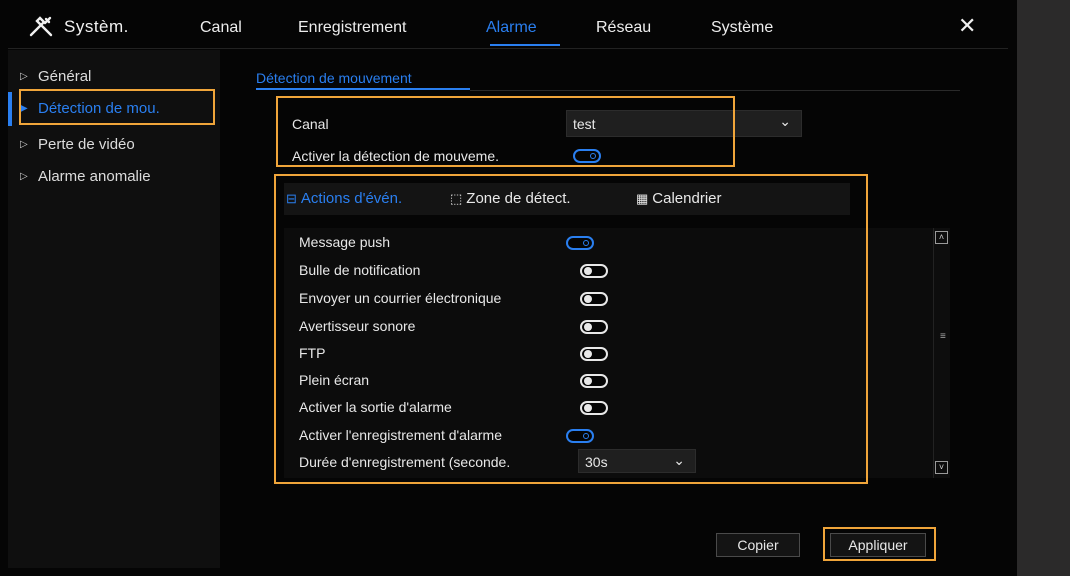 The width and height of the screenshot is (1070, 576). Describe the element at coordinates (456, 198) in the screenshot. I see `detection-zone-icon: ⬚` at that location.